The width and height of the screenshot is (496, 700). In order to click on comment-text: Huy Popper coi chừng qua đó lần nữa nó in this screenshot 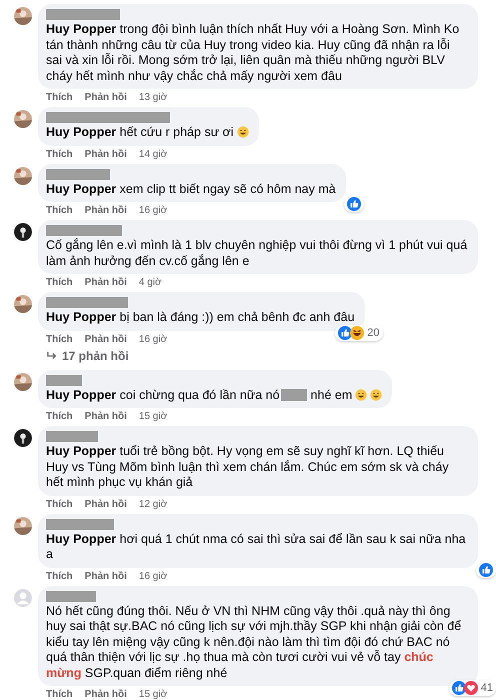, I will do `click(163, 395)`.